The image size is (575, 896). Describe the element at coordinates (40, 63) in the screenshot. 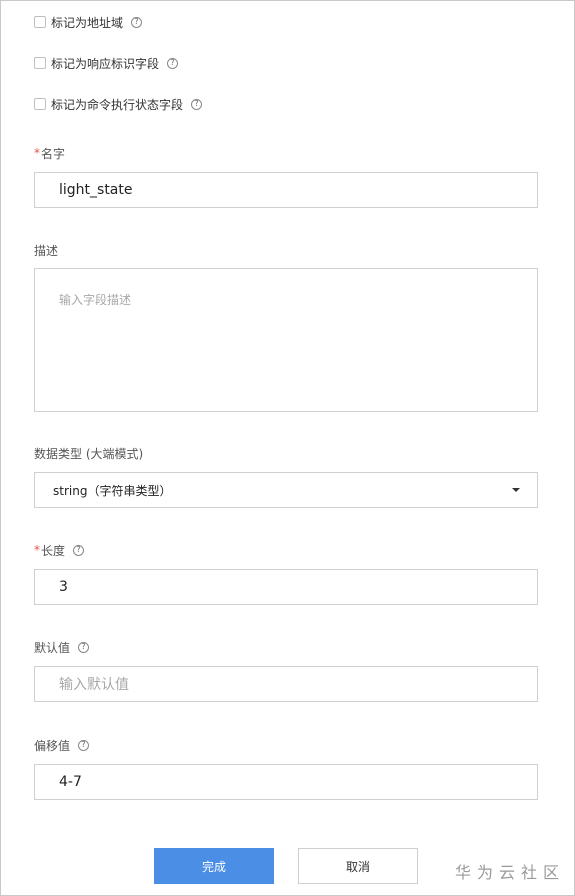

I see `response-id-checkbox` at that location.